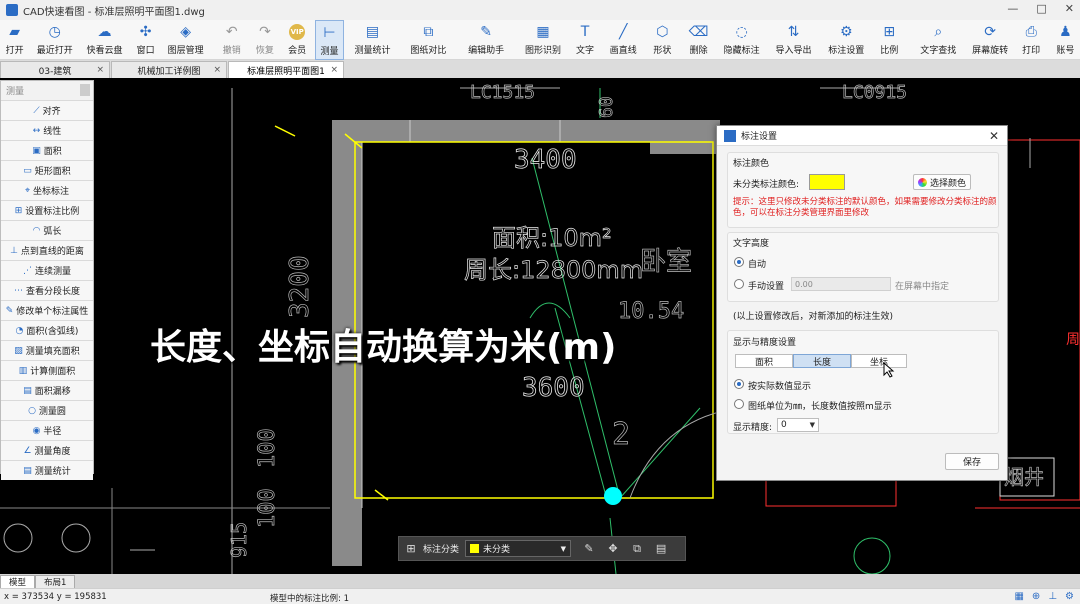 This screenshot has width=1080, height=604. Describe the element at coordinates (47, 410) in the screenshot. I see `measure-item-circle: ○ 测量圆` at that location.